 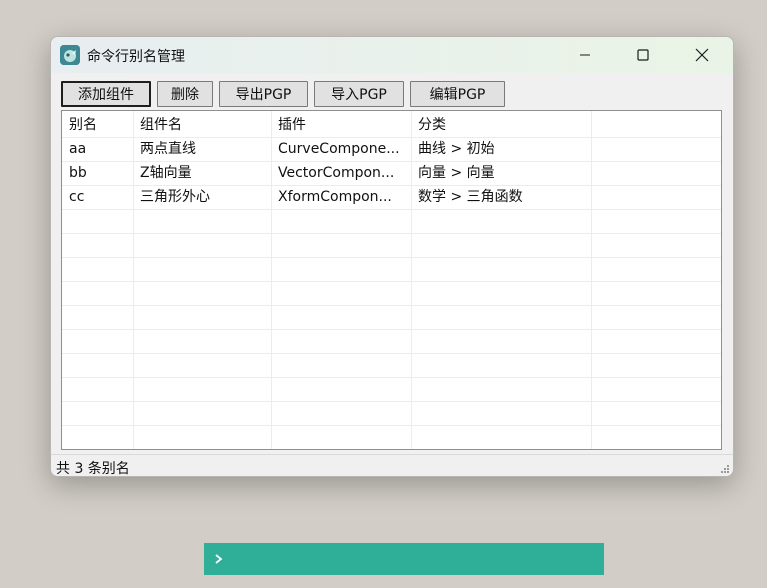 I want to click on minimize-icon, so click(x=585, y=55).